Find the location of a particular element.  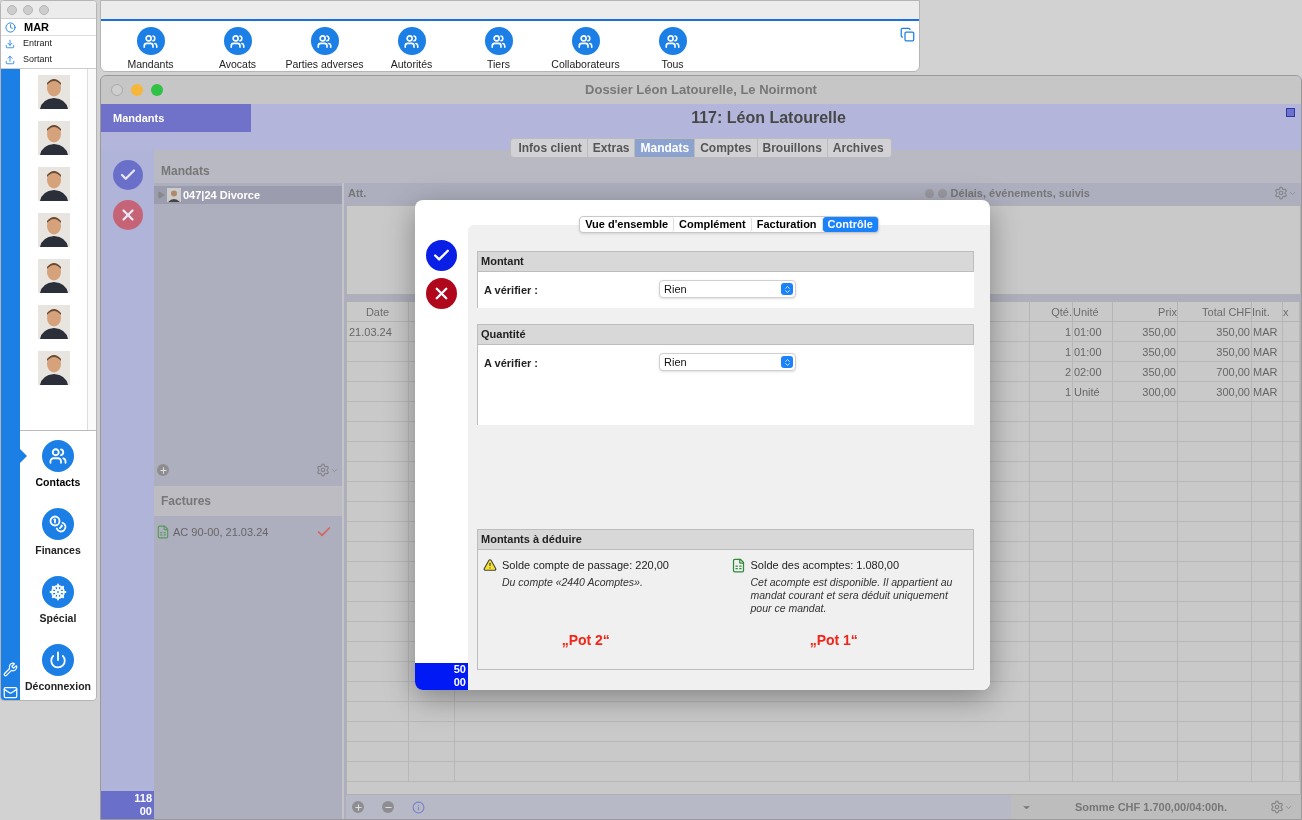

balance-note: Cet acompte est disponible. Il appartient au mandat courant et sera déduit uniquement pour ce mandat. is located at coordinates (852, 596).